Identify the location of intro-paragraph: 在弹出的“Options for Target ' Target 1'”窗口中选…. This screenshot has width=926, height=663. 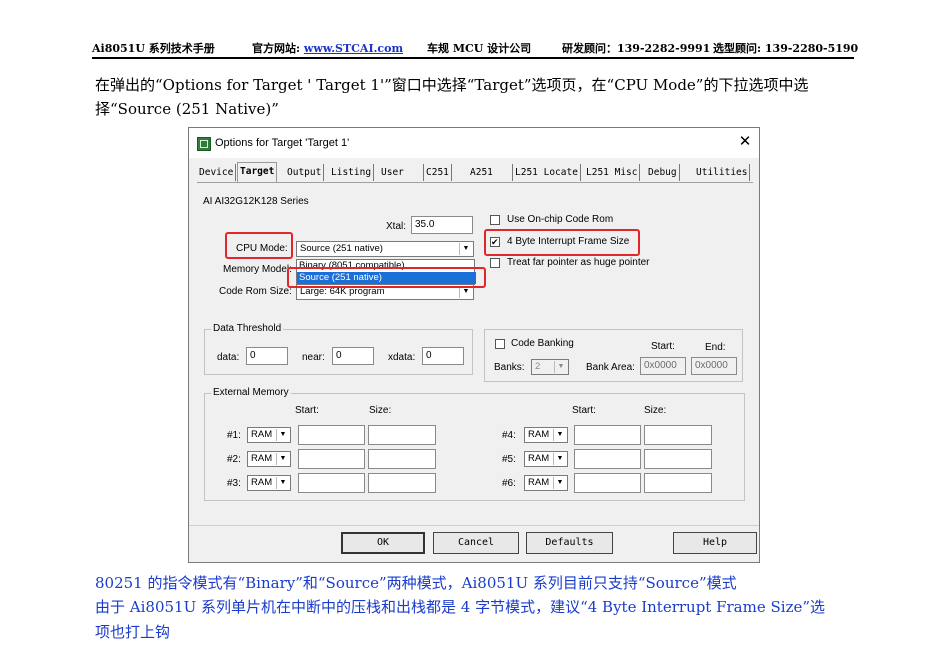
(452, 97).